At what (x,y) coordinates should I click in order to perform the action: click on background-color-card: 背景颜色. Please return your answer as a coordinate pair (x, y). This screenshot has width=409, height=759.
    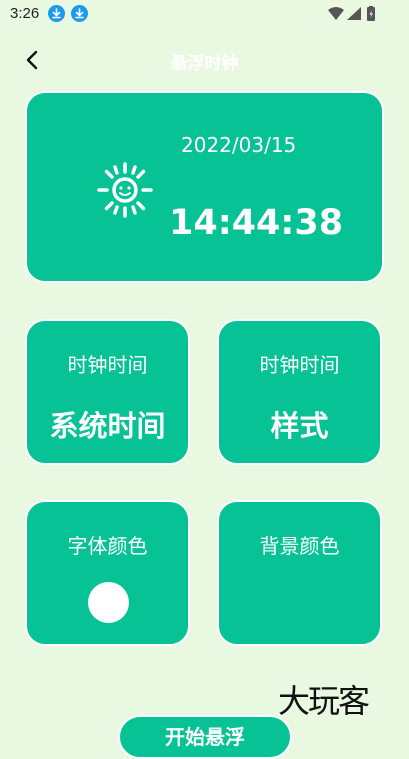
    Looking at the image, I should click on (299, 573).